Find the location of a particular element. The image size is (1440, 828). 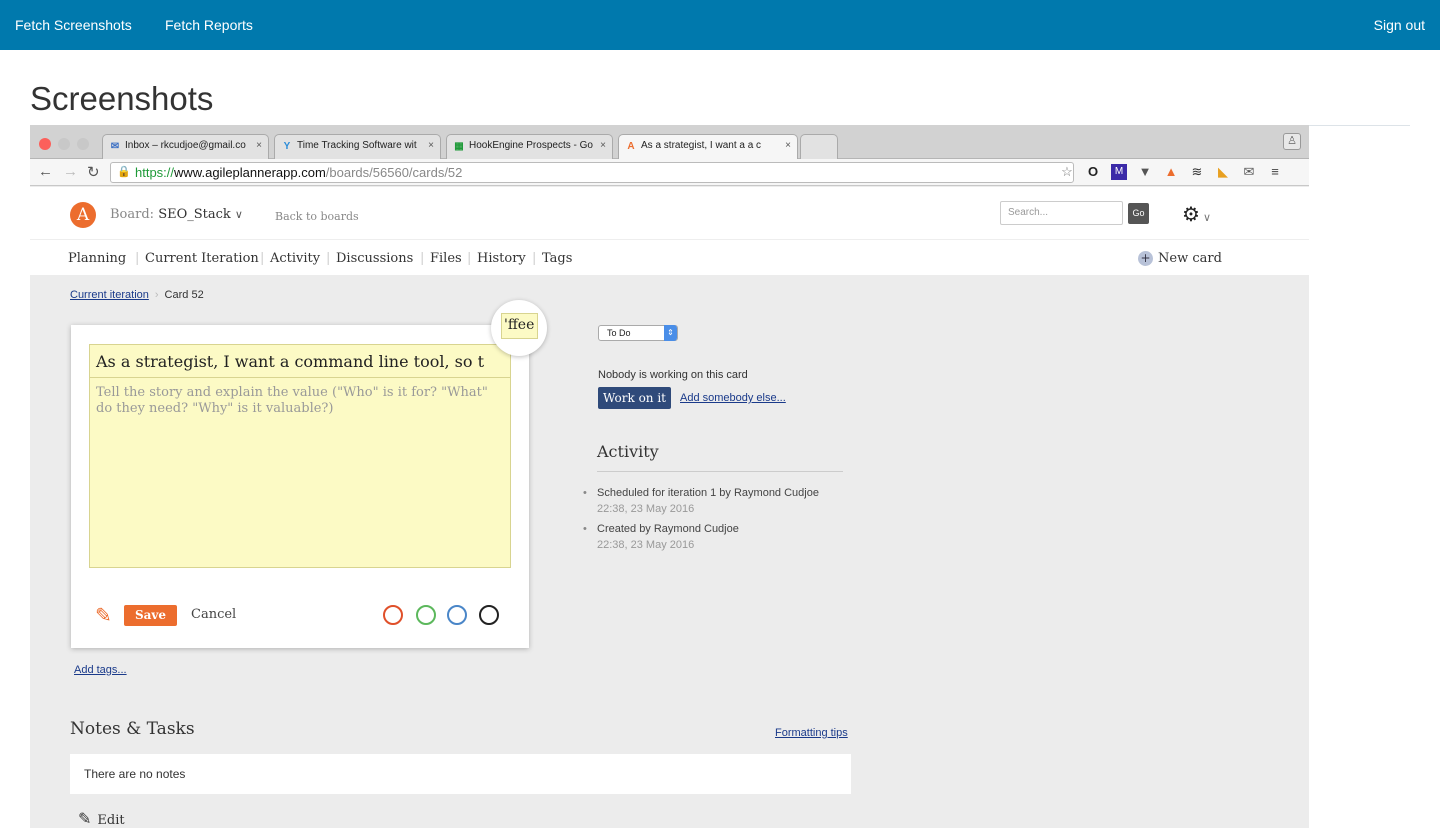

select-caret-icon: ⇕ is located at coordinates (670, 333).